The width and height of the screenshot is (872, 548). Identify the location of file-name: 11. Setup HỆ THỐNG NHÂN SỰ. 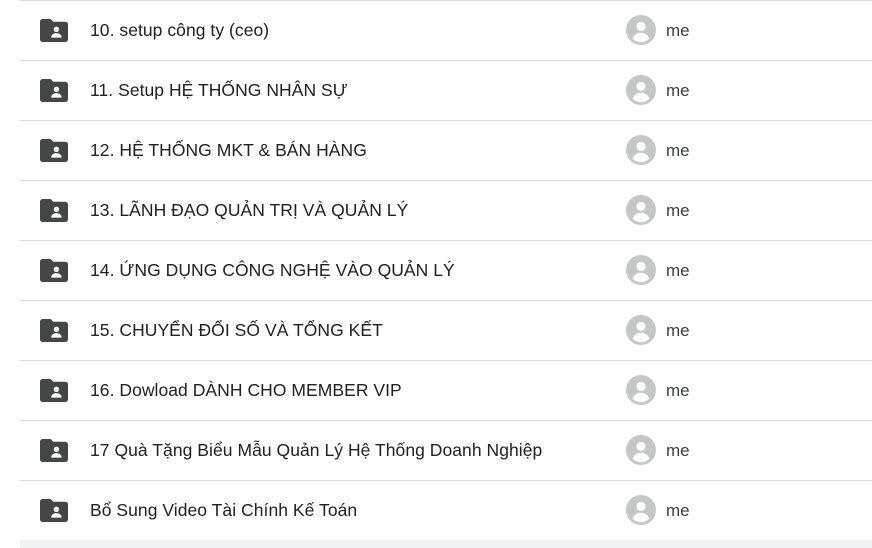
(219, 90).